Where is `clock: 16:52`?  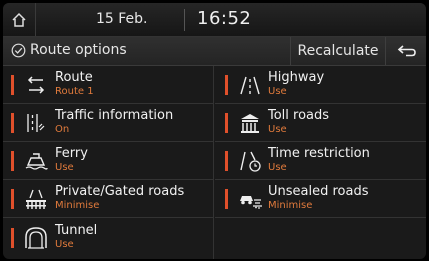
clock: 16:52 is located at coordinates (224, 18).